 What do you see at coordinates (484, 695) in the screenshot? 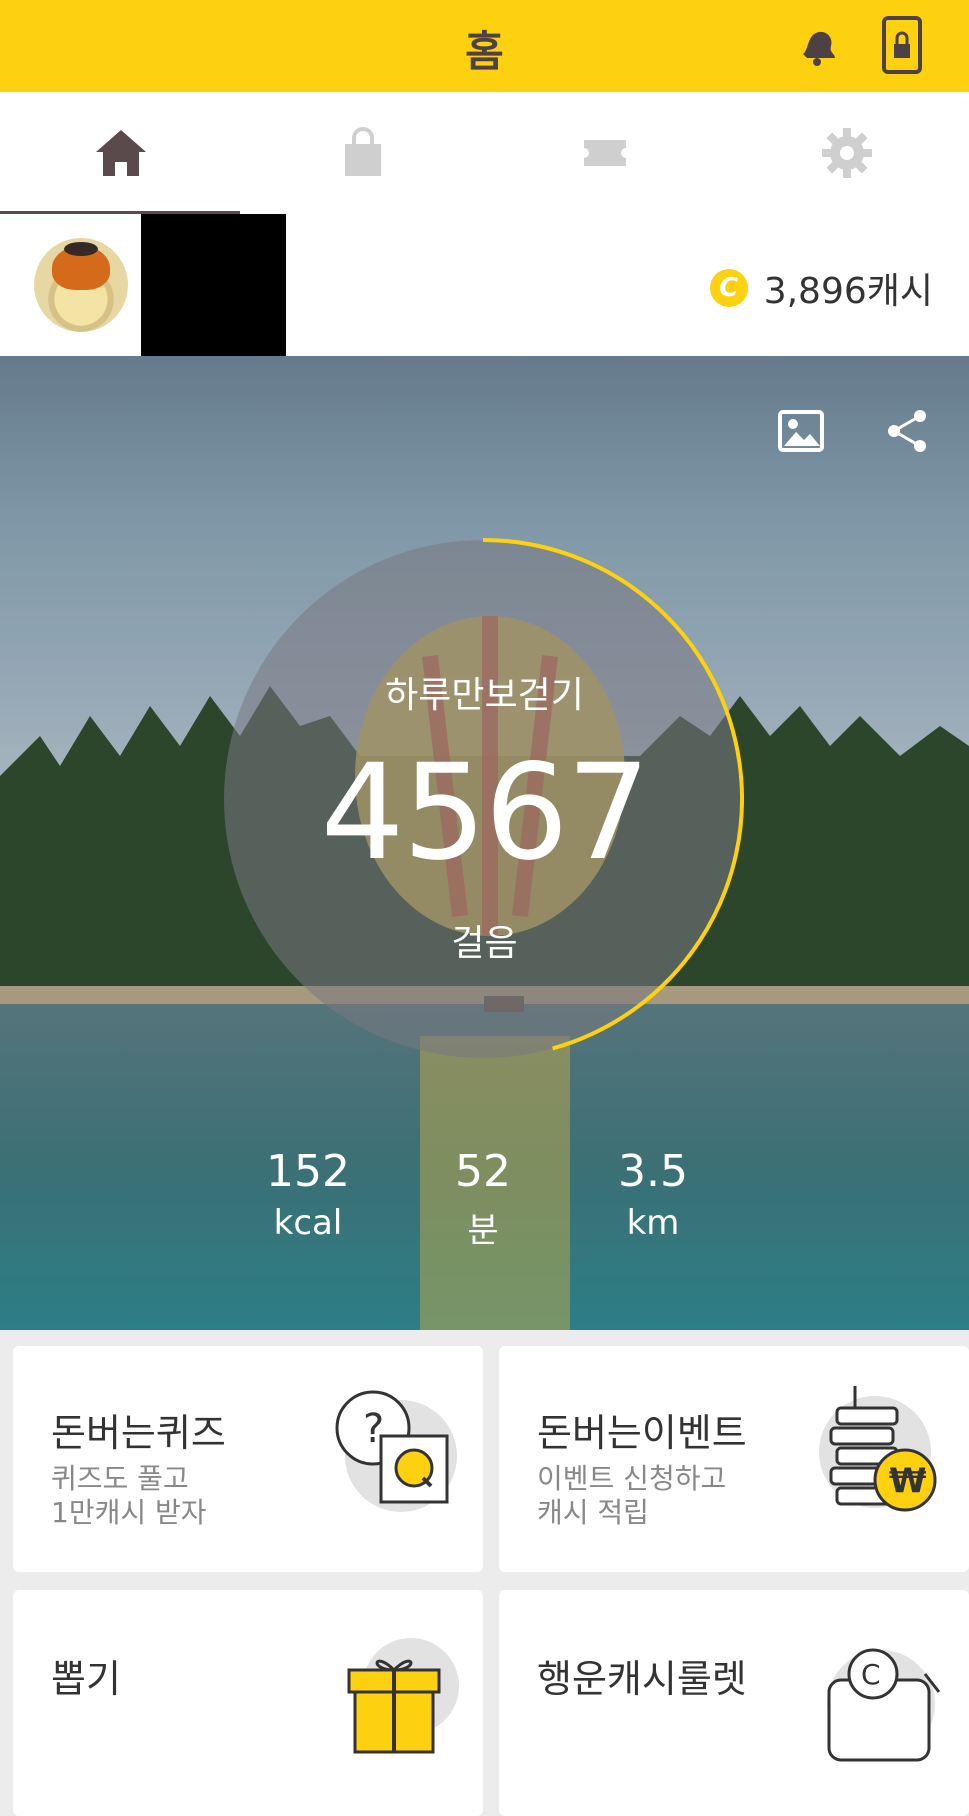
I see `steps-title: 하루만보걷기` at bounding box center [484, 695].